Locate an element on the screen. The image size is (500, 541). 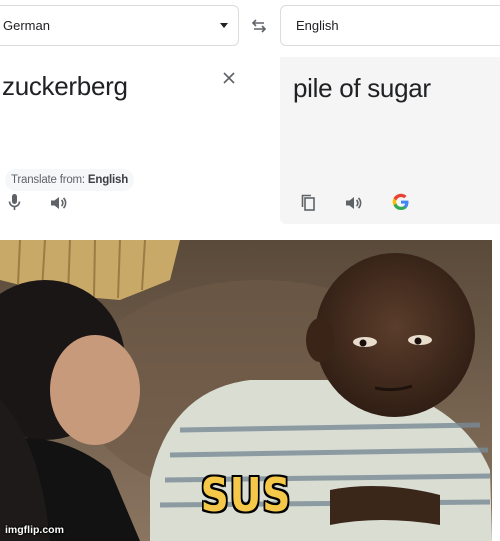
copy-icon is located at coordinates (308, 202).